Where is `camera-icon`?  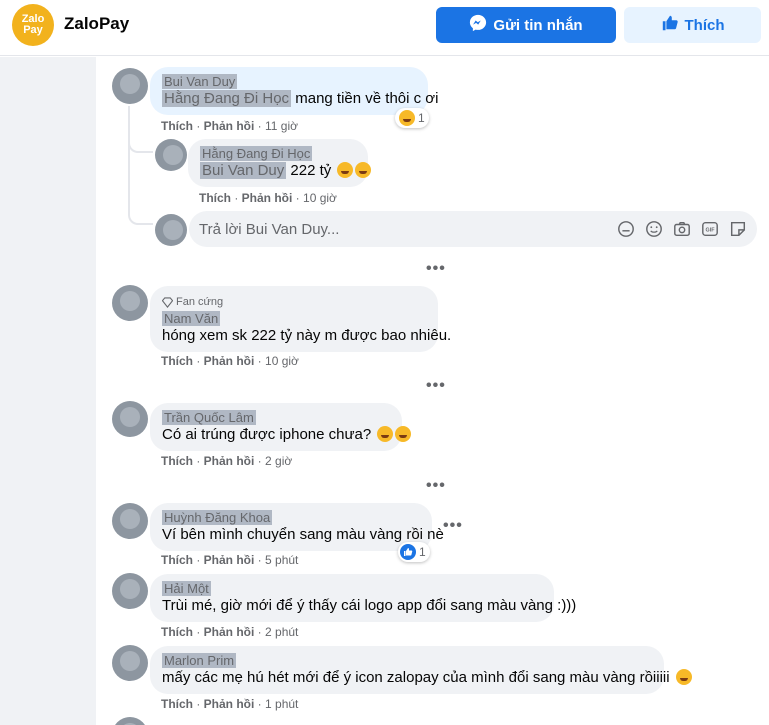 camera-icon is located at coordinates (681, 228).